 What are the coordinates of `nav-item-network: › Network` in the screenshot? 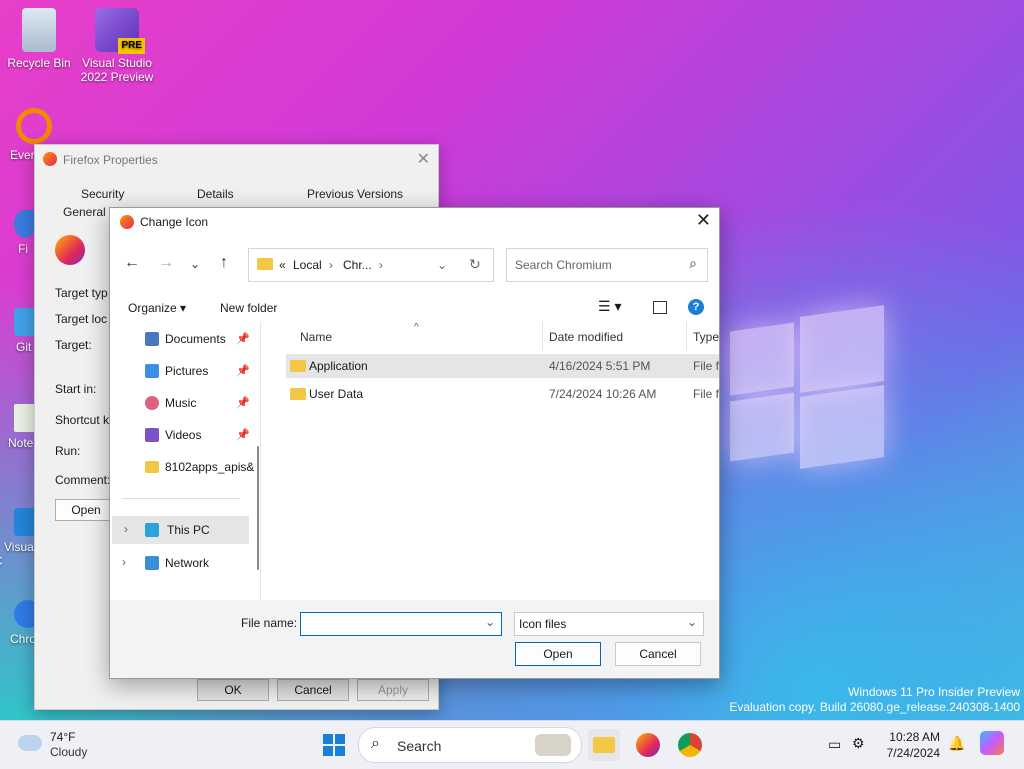 It's located at (180, 563).